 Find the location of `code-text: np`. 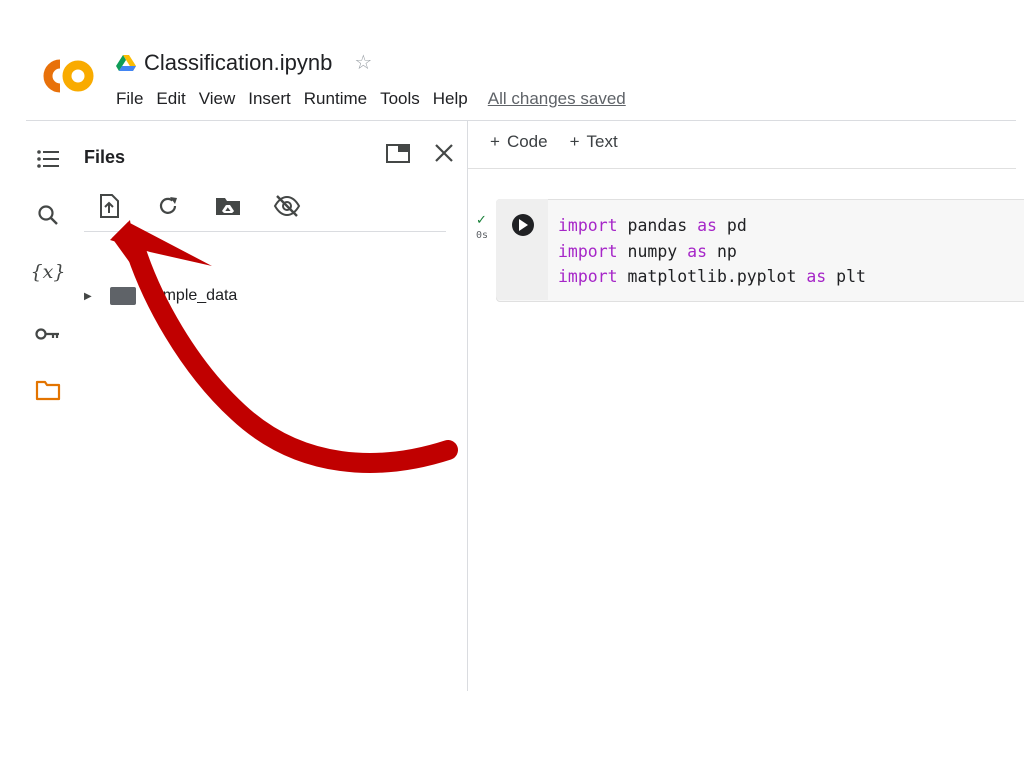

code-text: np is located at coordinates (722, 251).